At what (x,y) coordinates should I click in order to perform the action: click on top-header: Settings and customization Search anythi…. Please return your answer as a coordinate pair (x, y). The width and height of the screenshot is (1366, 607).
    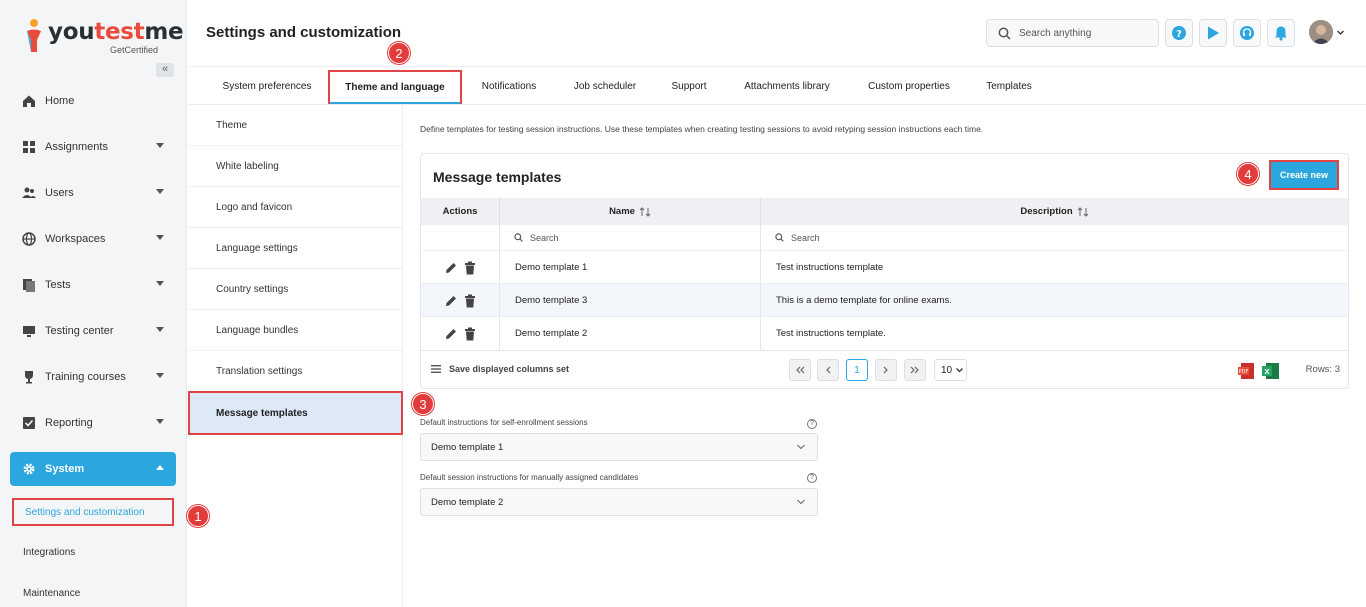
    Looking at the image, I should click on (777, 33).